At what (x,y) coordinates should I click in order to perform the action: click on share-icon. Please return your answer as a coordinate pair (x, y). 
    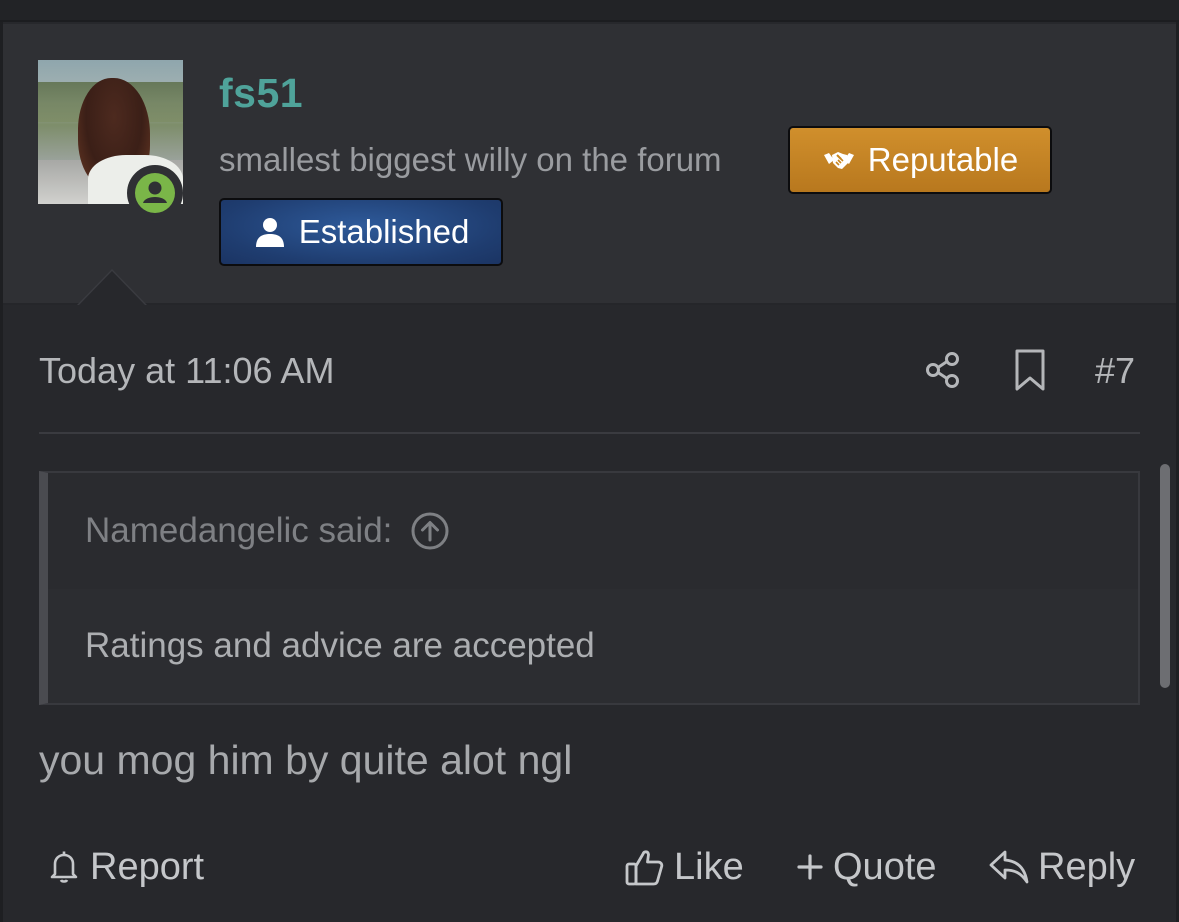
    Looking at the image, I should click on (942, 370).